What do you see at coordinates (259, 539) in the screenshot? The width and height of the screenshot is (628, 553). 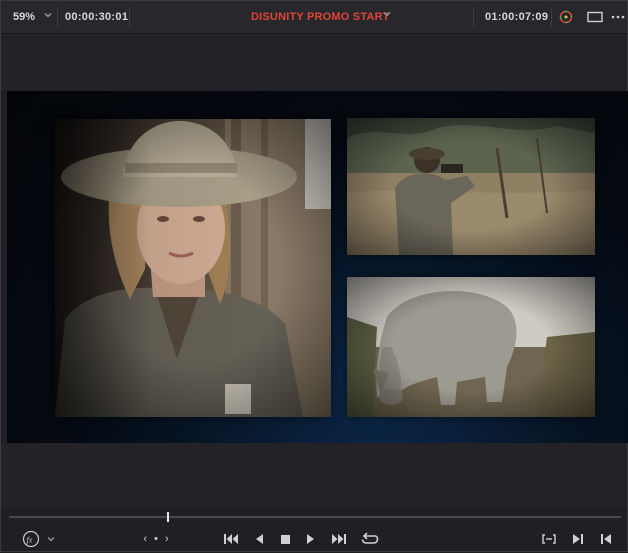 I see `play-reverse-icon` at bounding box center [259, 539].